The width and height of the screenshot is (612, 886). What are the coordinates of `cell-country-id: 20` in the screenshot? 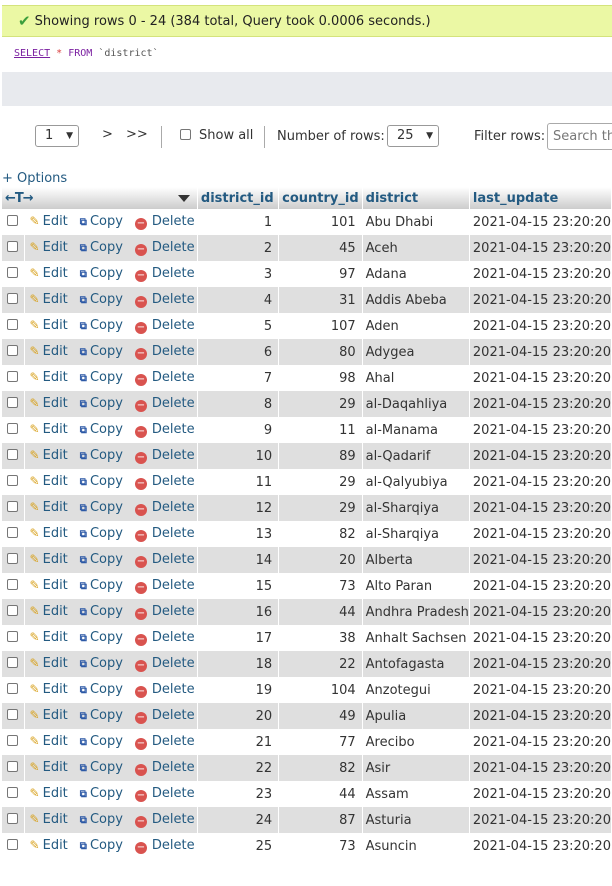 It's located at (320, 560).